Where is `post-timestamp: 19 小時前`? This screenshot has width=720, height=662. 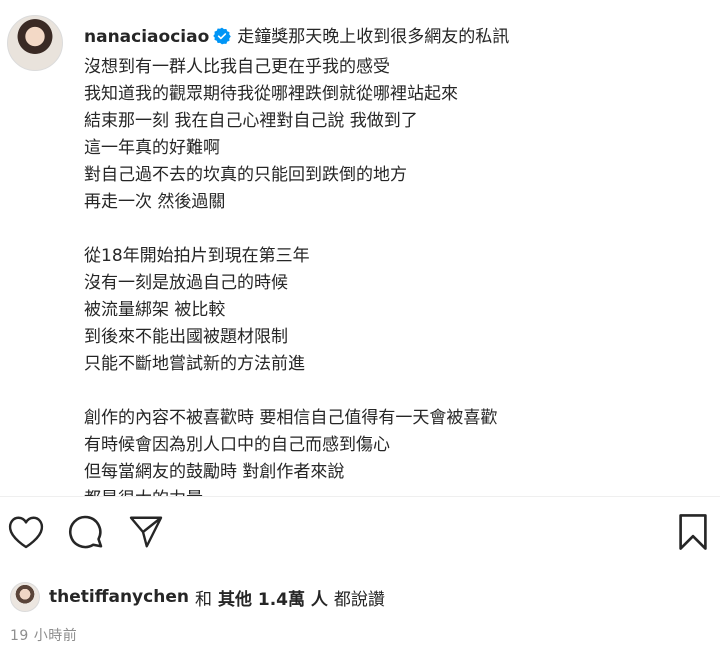
post-timestamp: 19 小時前 is located at coordinates (43, 635).